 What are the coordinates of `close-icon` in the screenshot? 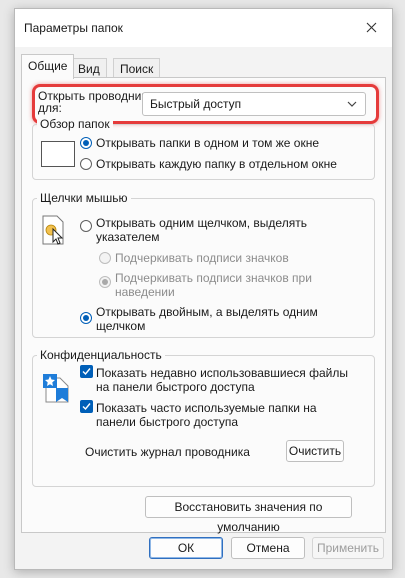 It's located at (371, 27).